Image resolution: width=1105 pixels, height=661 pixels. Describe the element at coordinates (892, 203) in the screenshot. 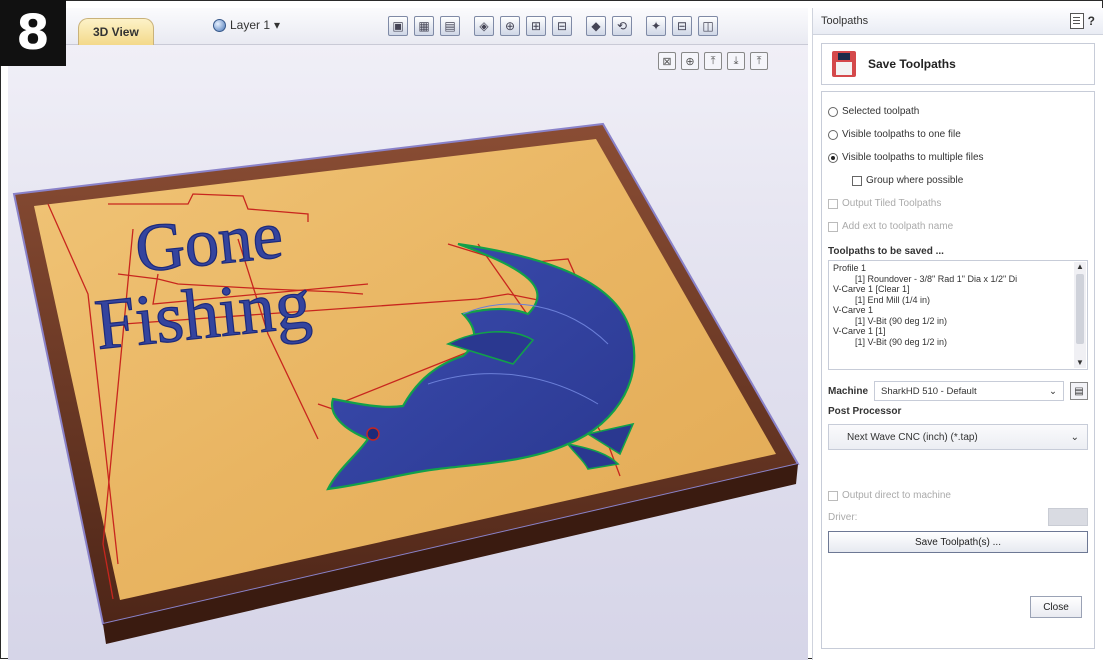

I see `output-tiled-label: Output Tiled Toolpaths` at that location.